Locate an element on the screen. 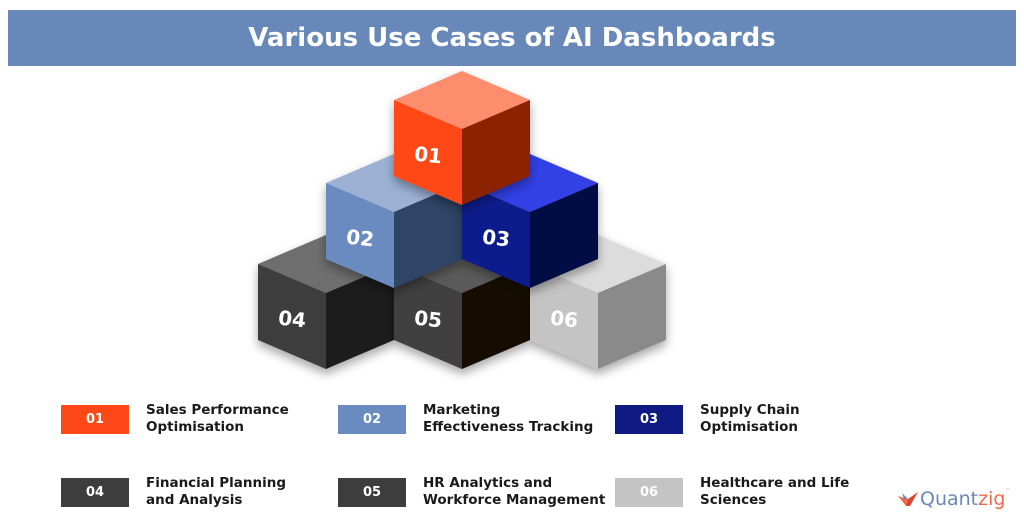 The width and height of the screenshot is (1024, 524). legend-badge: 06 is located at coordinates (649, 492).